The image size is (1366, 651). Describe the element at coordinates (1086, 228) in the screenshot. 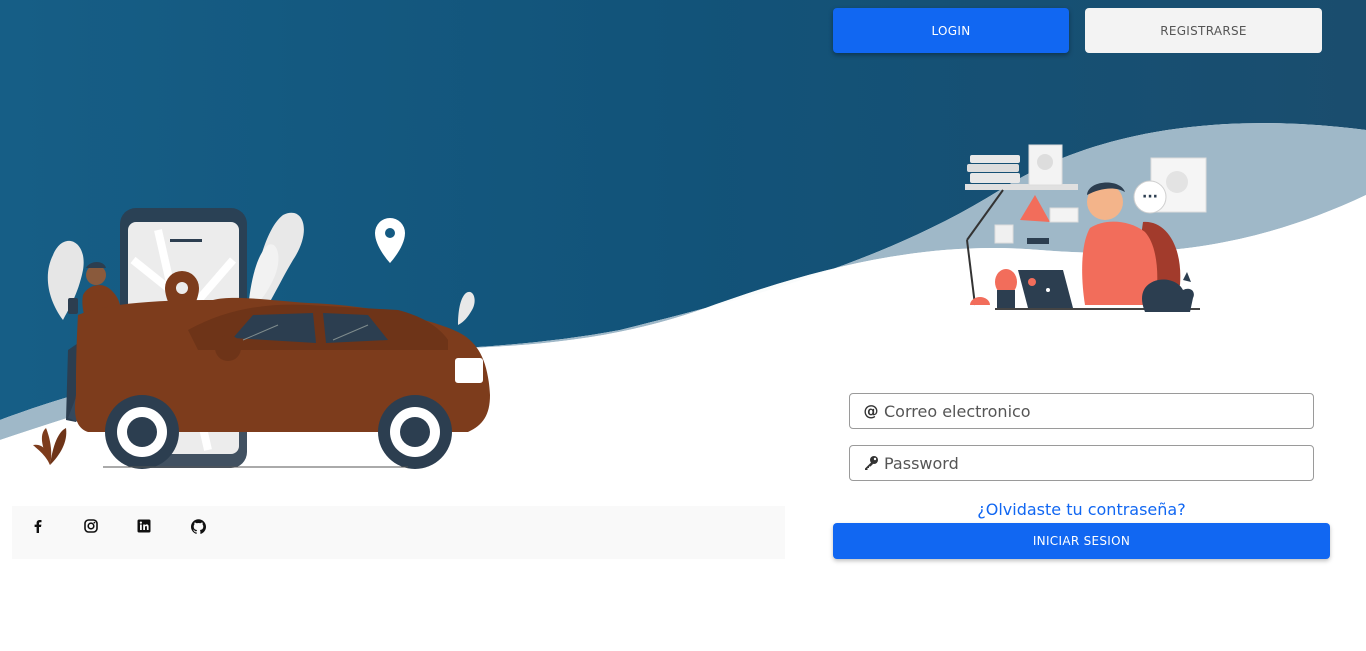

I see `home-office-illustration: ···` at that location.